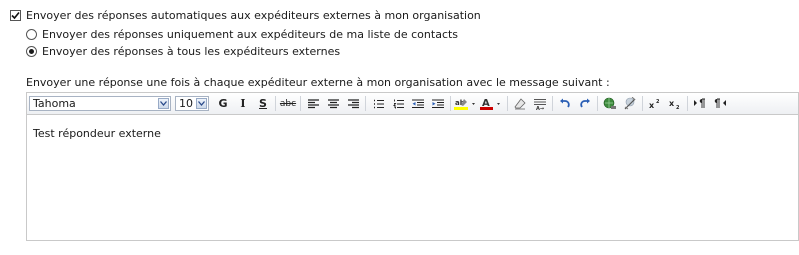 Image resolution: width=799 pixels, height=255 pixels. I want to click on align-left-button, so click(313, 103).